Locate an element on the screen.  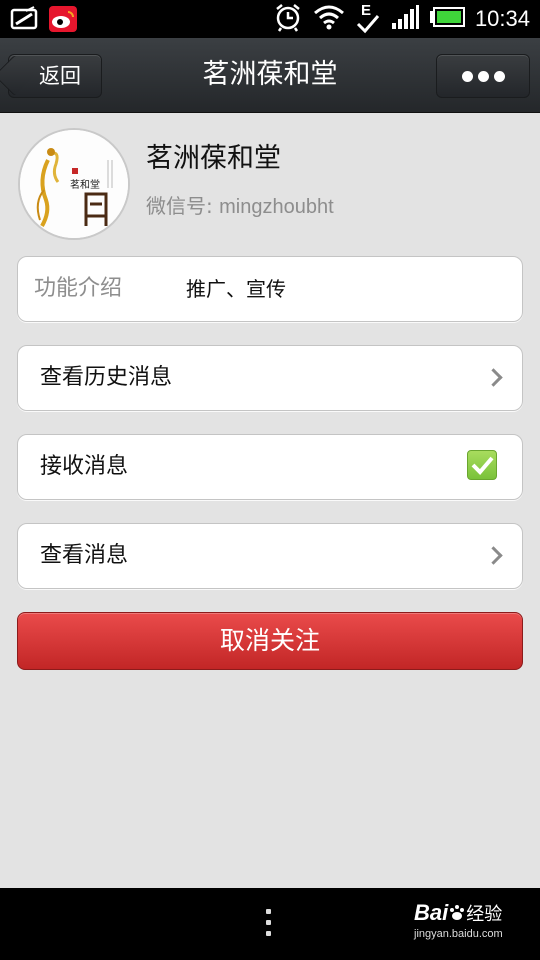
wifi-icon is located at coordinates (329, 19).